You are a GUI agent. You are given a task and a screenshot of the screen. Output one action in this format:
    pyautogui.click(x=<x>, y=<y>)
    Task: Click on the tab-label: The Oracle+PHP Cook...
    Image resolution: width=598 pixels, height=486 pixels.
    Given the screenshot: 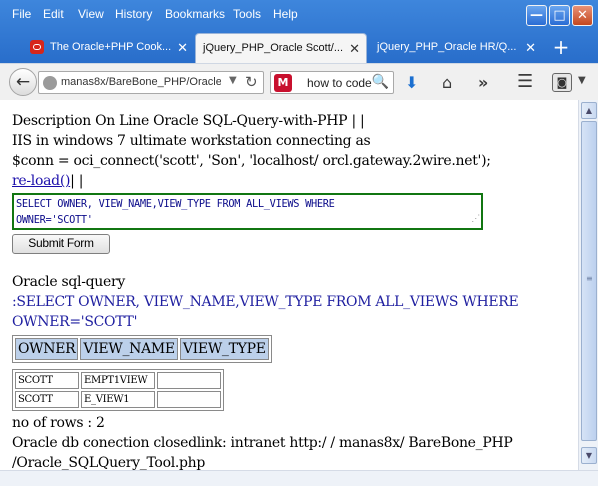 What is the action you would take?
    pyautogui.click(x=111, y=47)
    